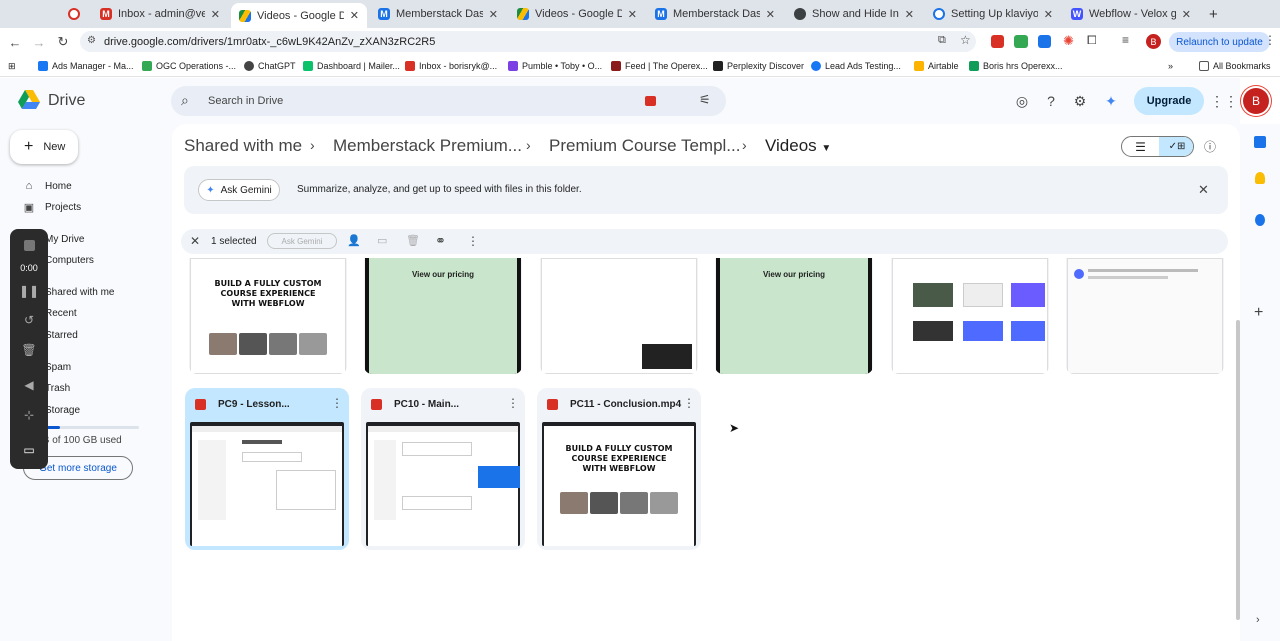 This screenshot has width=1280, height=641. Describe the element at coordinates (69, 260) in the screenshot. I see `nav-computers: Computers` at that location.